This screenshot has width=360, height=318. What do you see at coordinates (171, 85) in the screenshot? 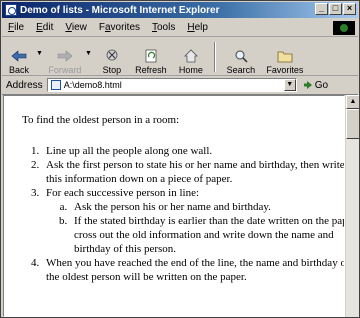
I see `address-input: A:\demo8.html ▼` at bounding box center [171, 85].